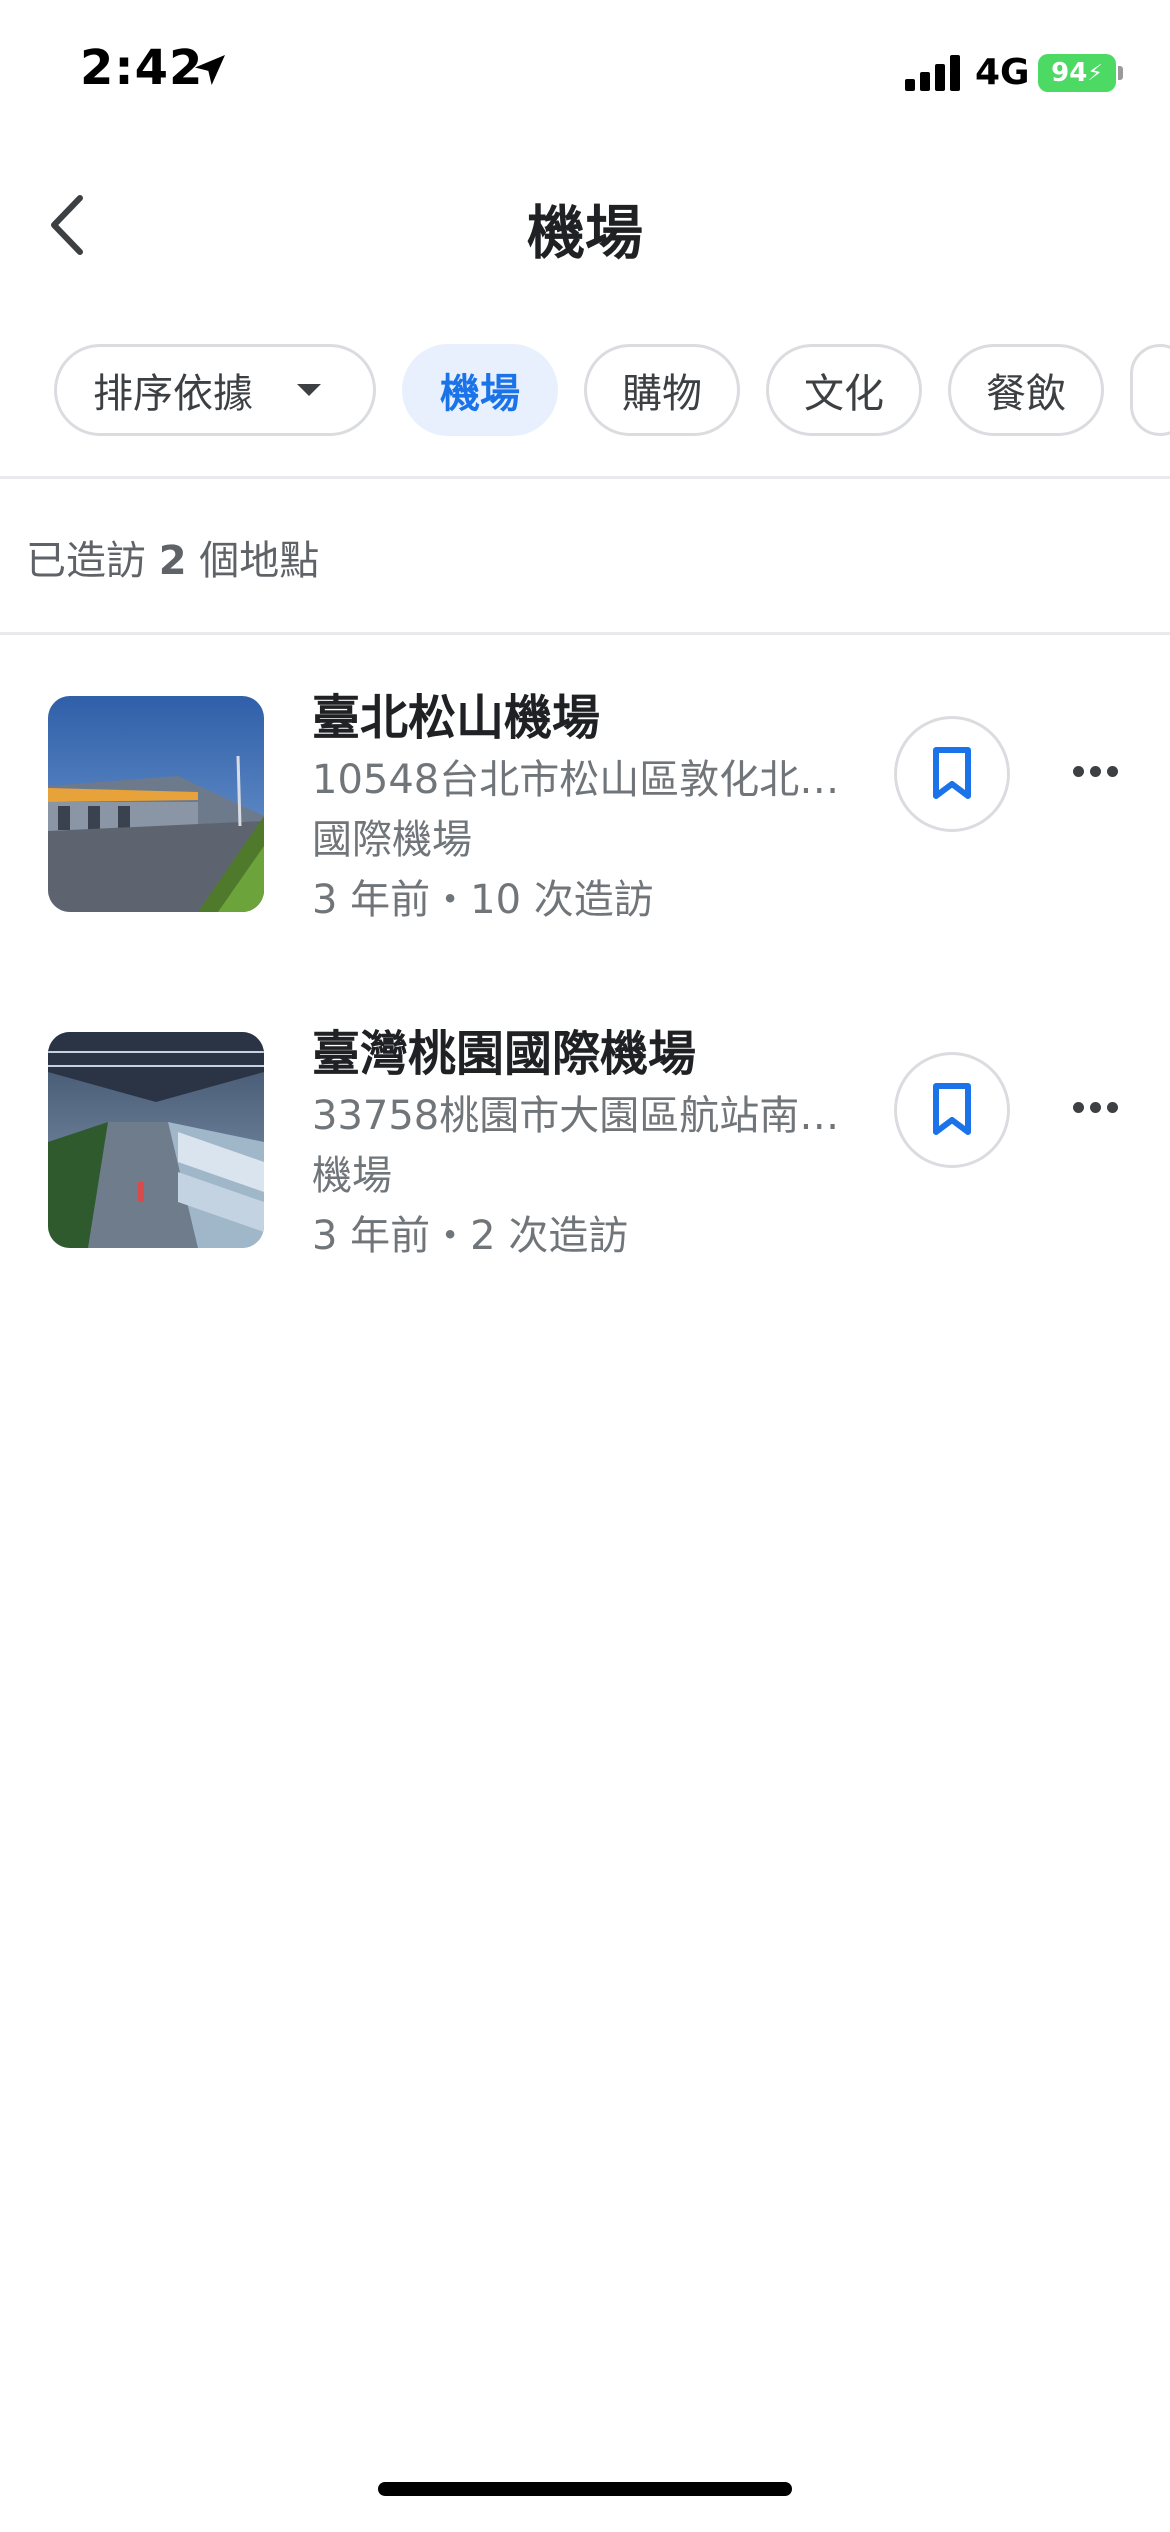  I want to click on dropdown-caret-icon, so click(309, 390).